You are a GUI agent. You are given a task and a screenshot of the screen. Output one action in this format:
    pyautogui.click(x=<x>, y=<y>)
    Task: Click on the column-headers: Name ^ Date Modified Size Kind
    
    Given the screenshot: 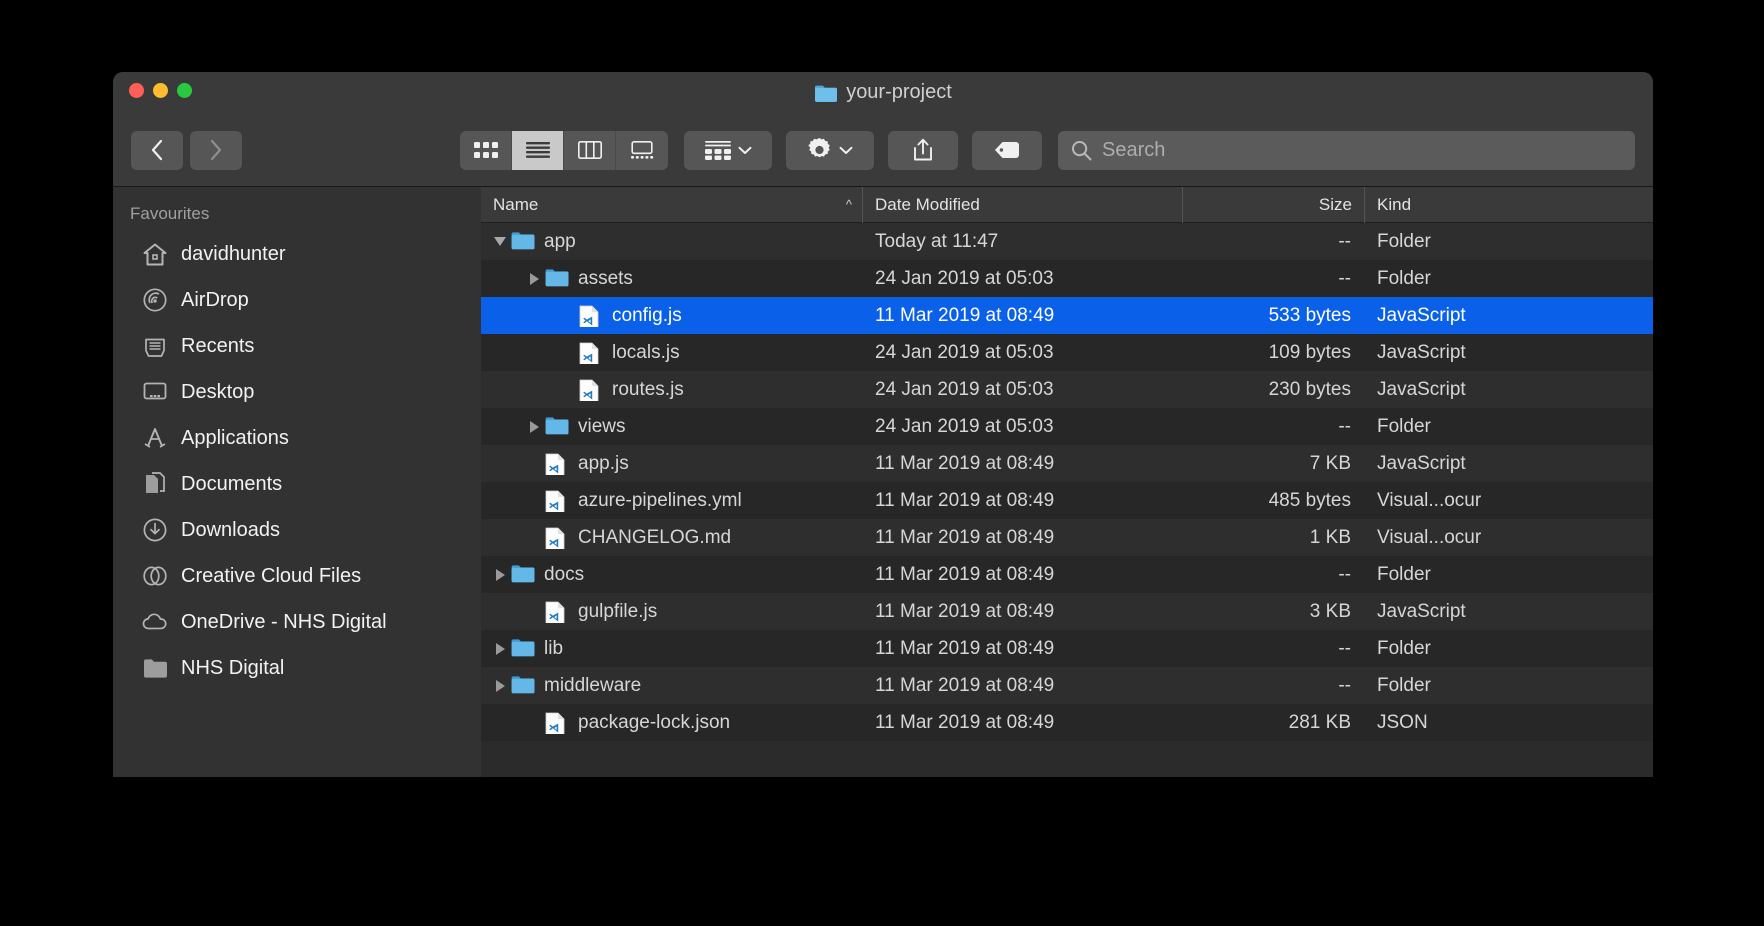 What is the action you would take?
    pyautogui.click(x=1067, y=205)
    